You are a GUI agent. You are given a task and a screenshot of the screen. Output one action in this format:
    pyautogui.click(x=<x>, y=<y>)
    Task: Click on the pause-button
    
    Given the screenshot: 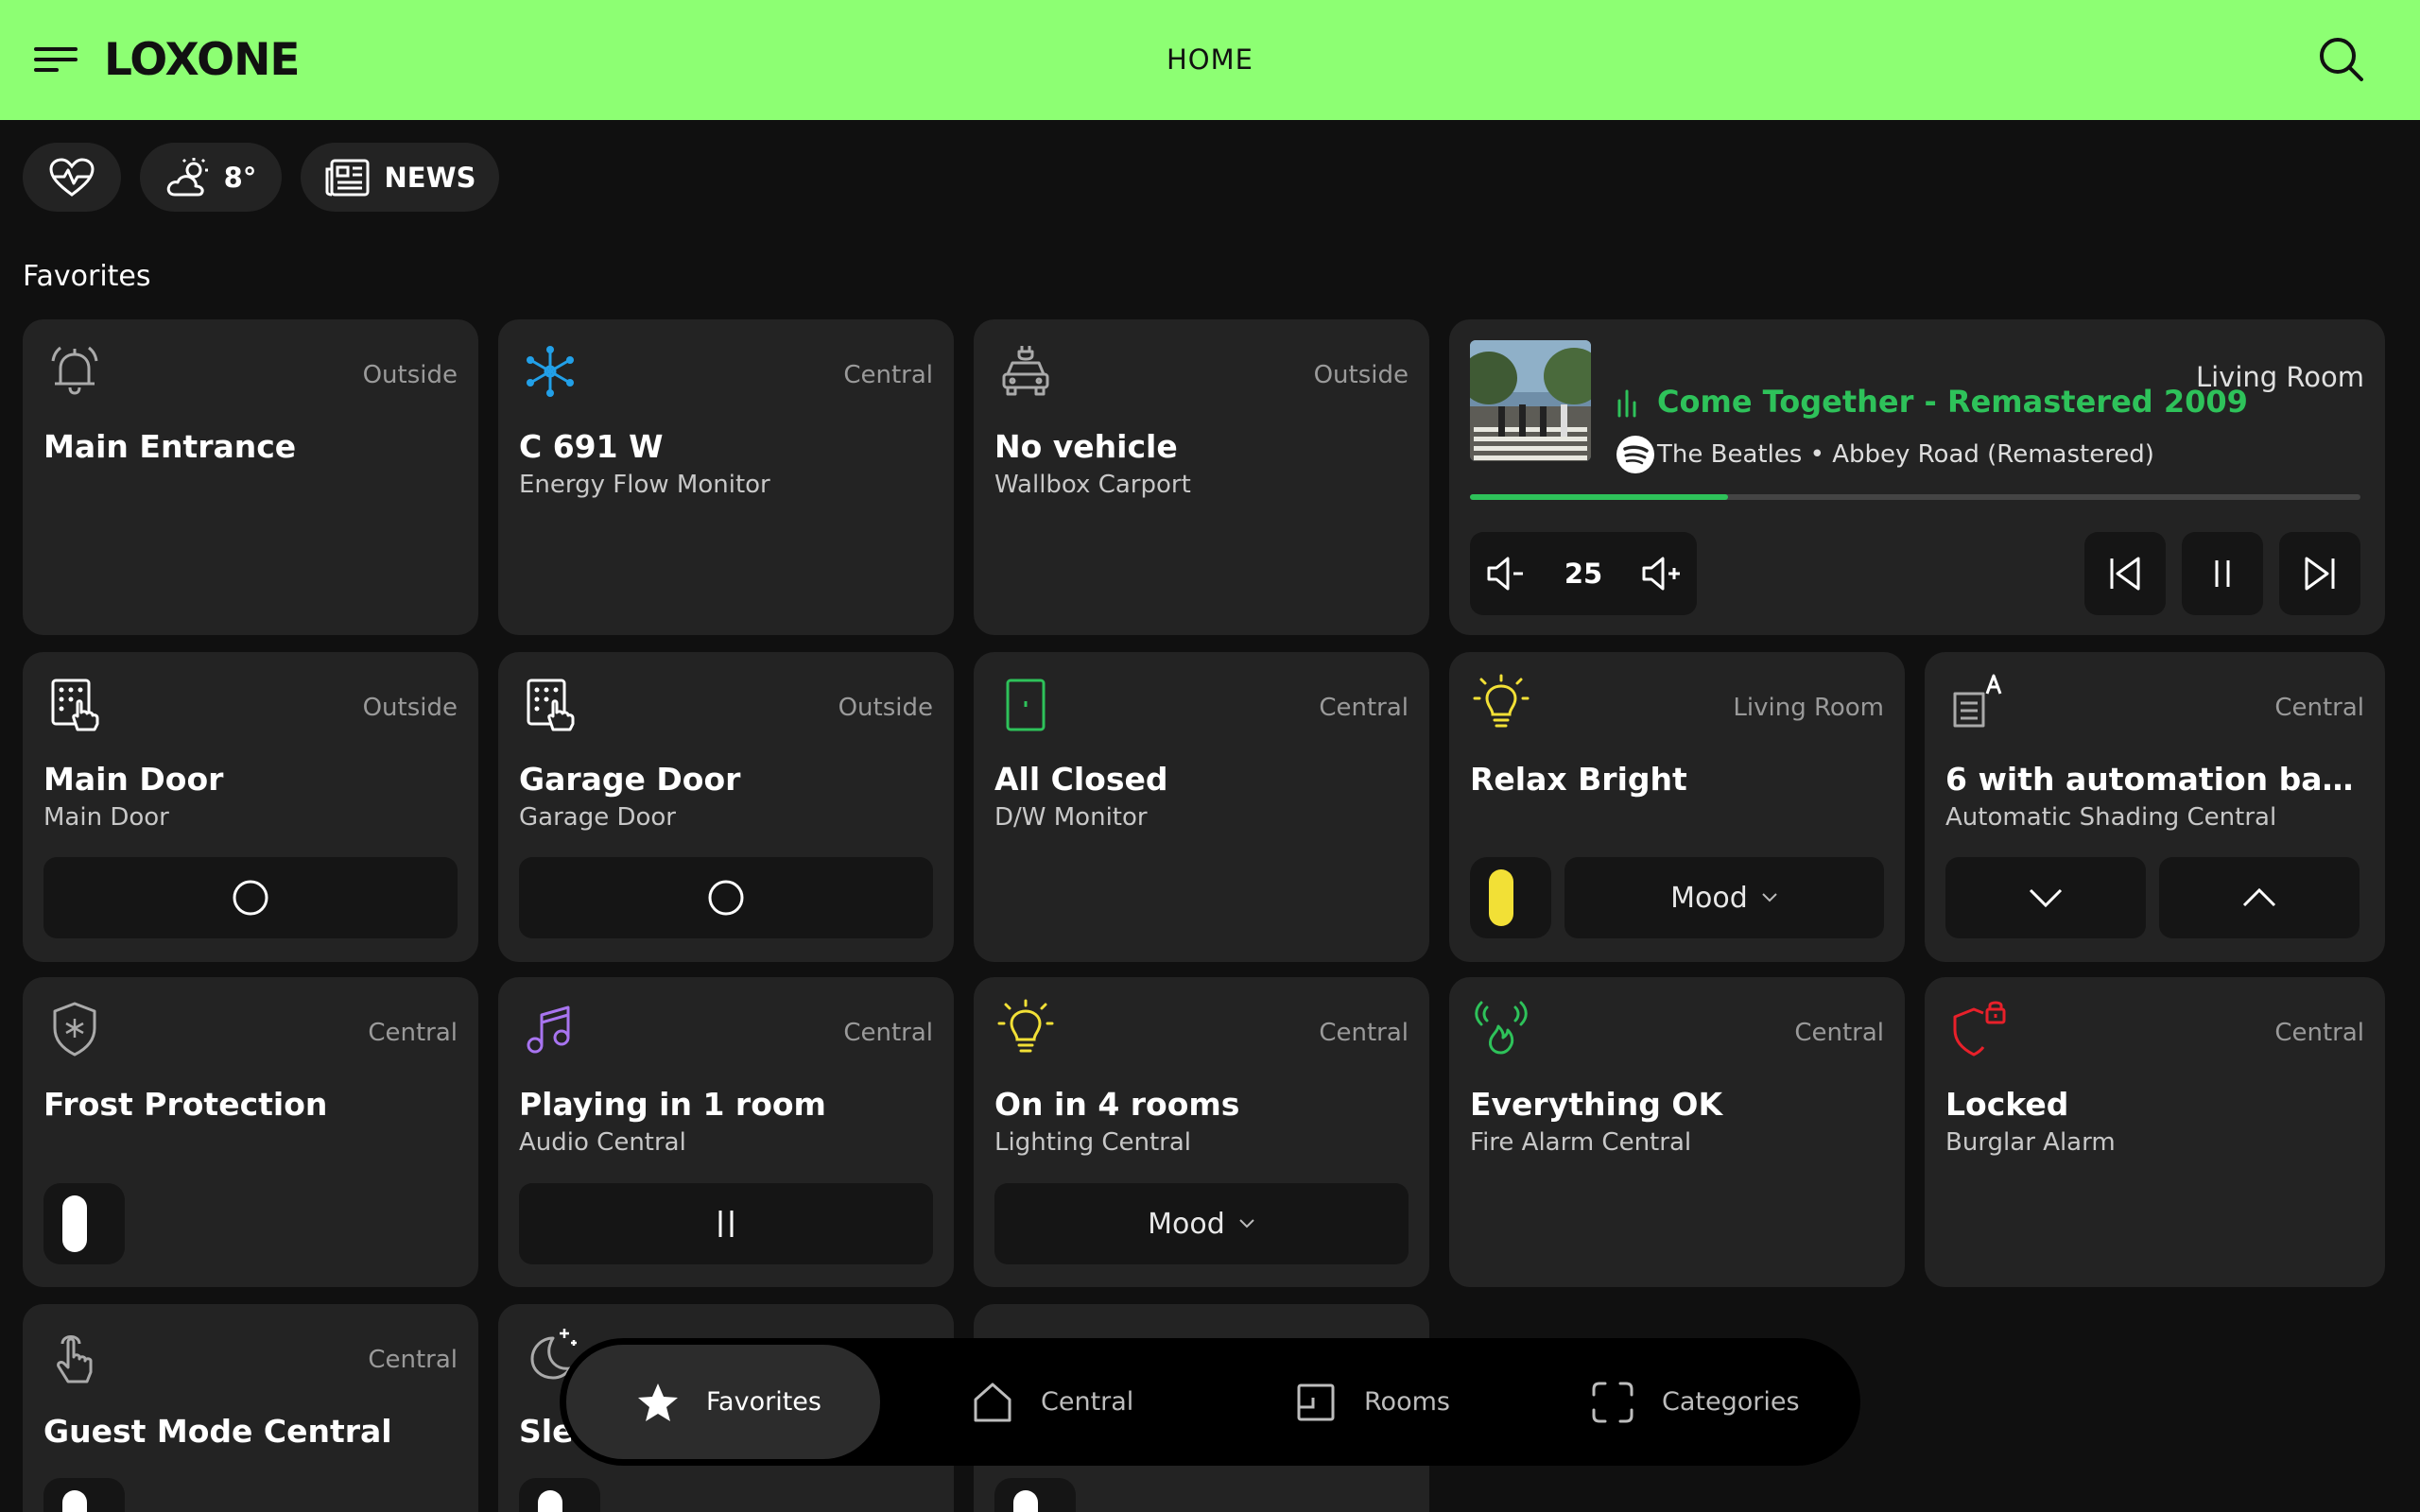 What is the action you would take?
    pyautogui.click(x=2222, y=573)
    